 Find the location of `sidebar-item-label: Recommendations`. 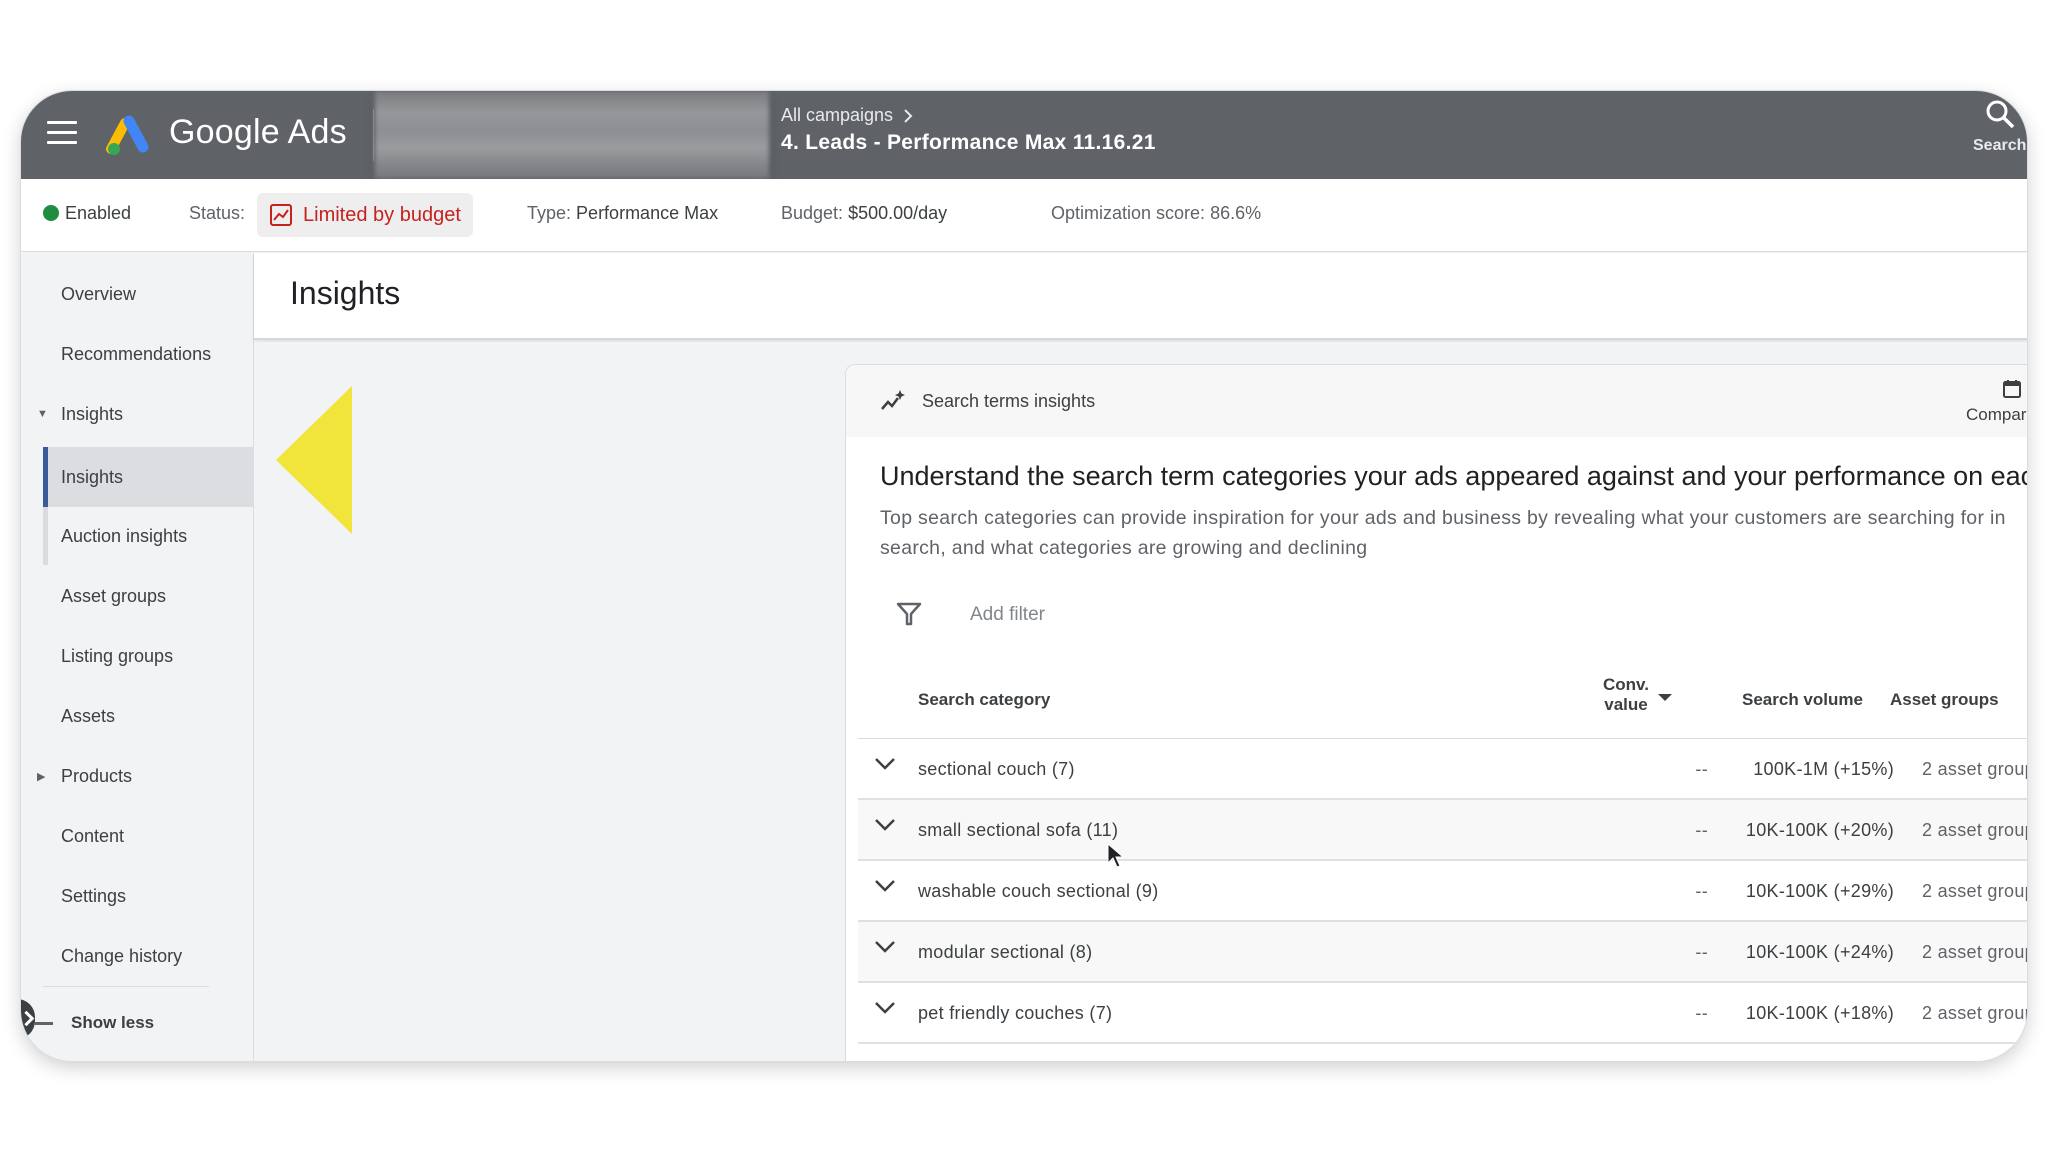

sidebar-item-label: Recommendations is located at coordinates (136, 353).